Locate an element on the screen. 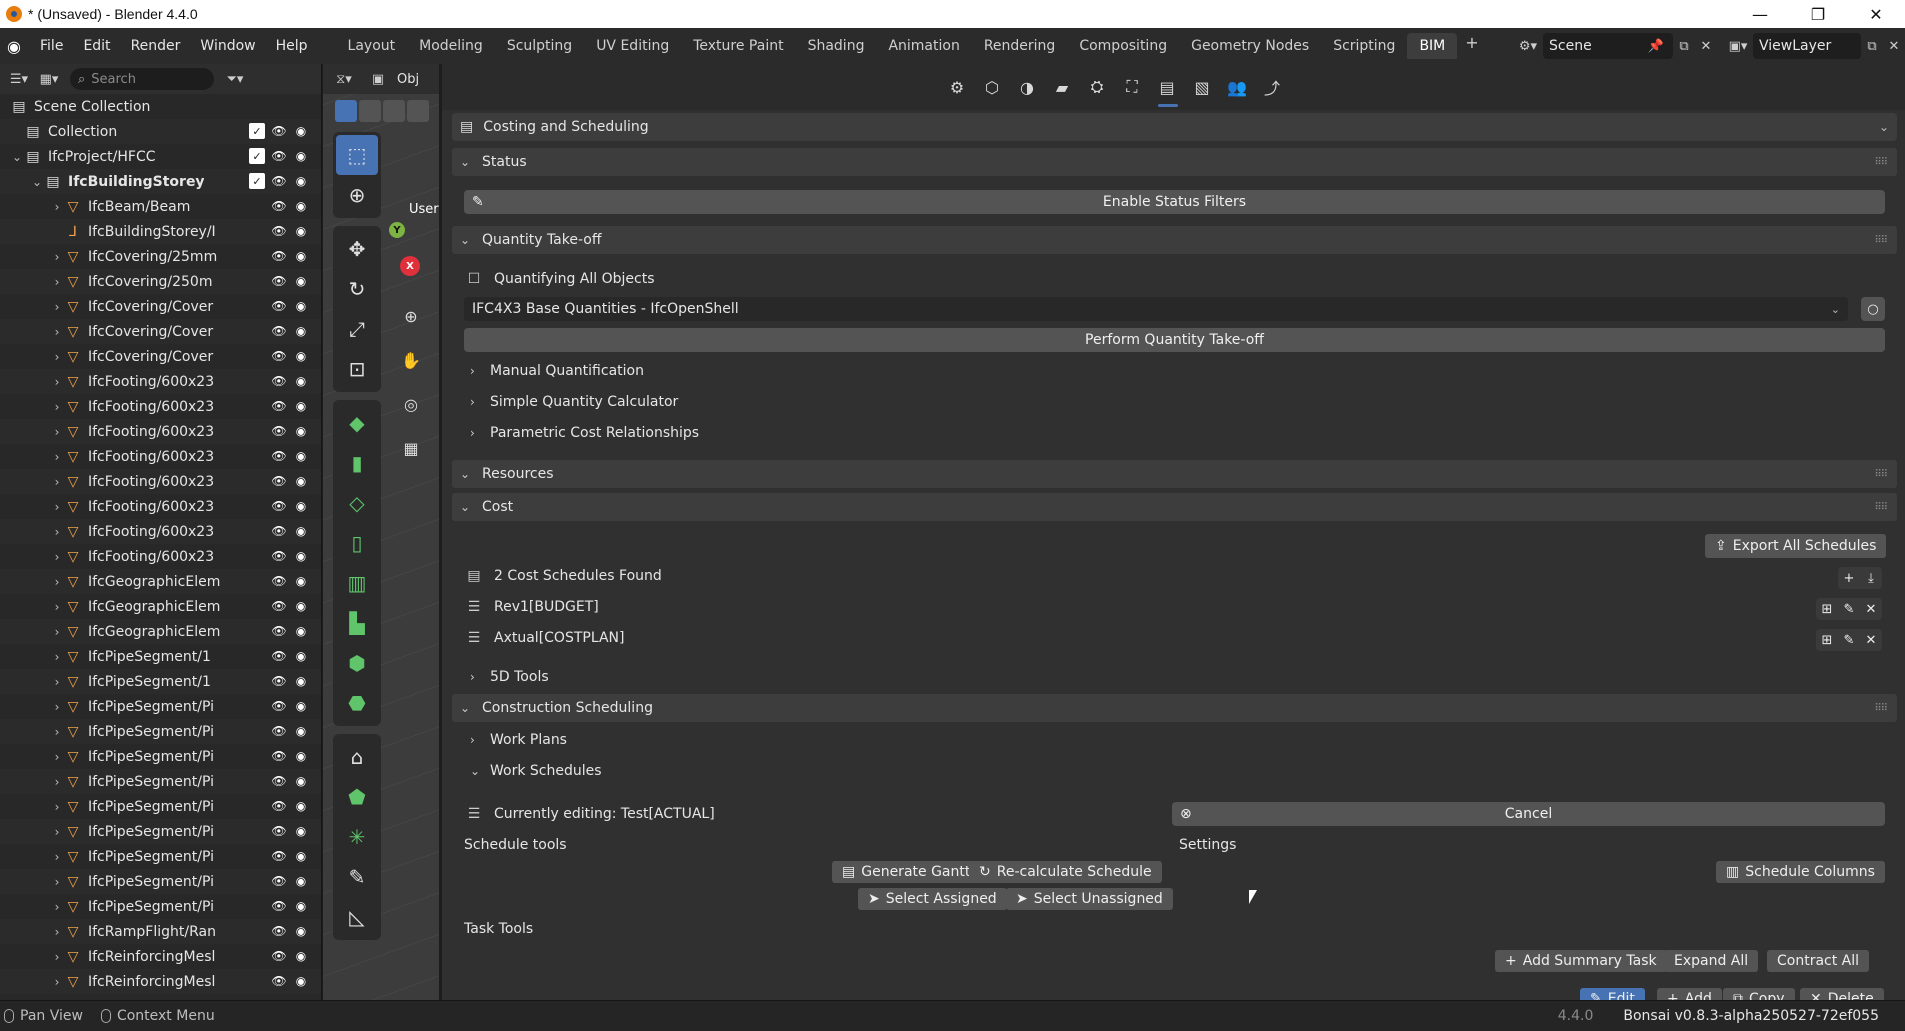 The image size is (1905, 1031). remove-icon: ✕ is located at coordinates (1871, 609).